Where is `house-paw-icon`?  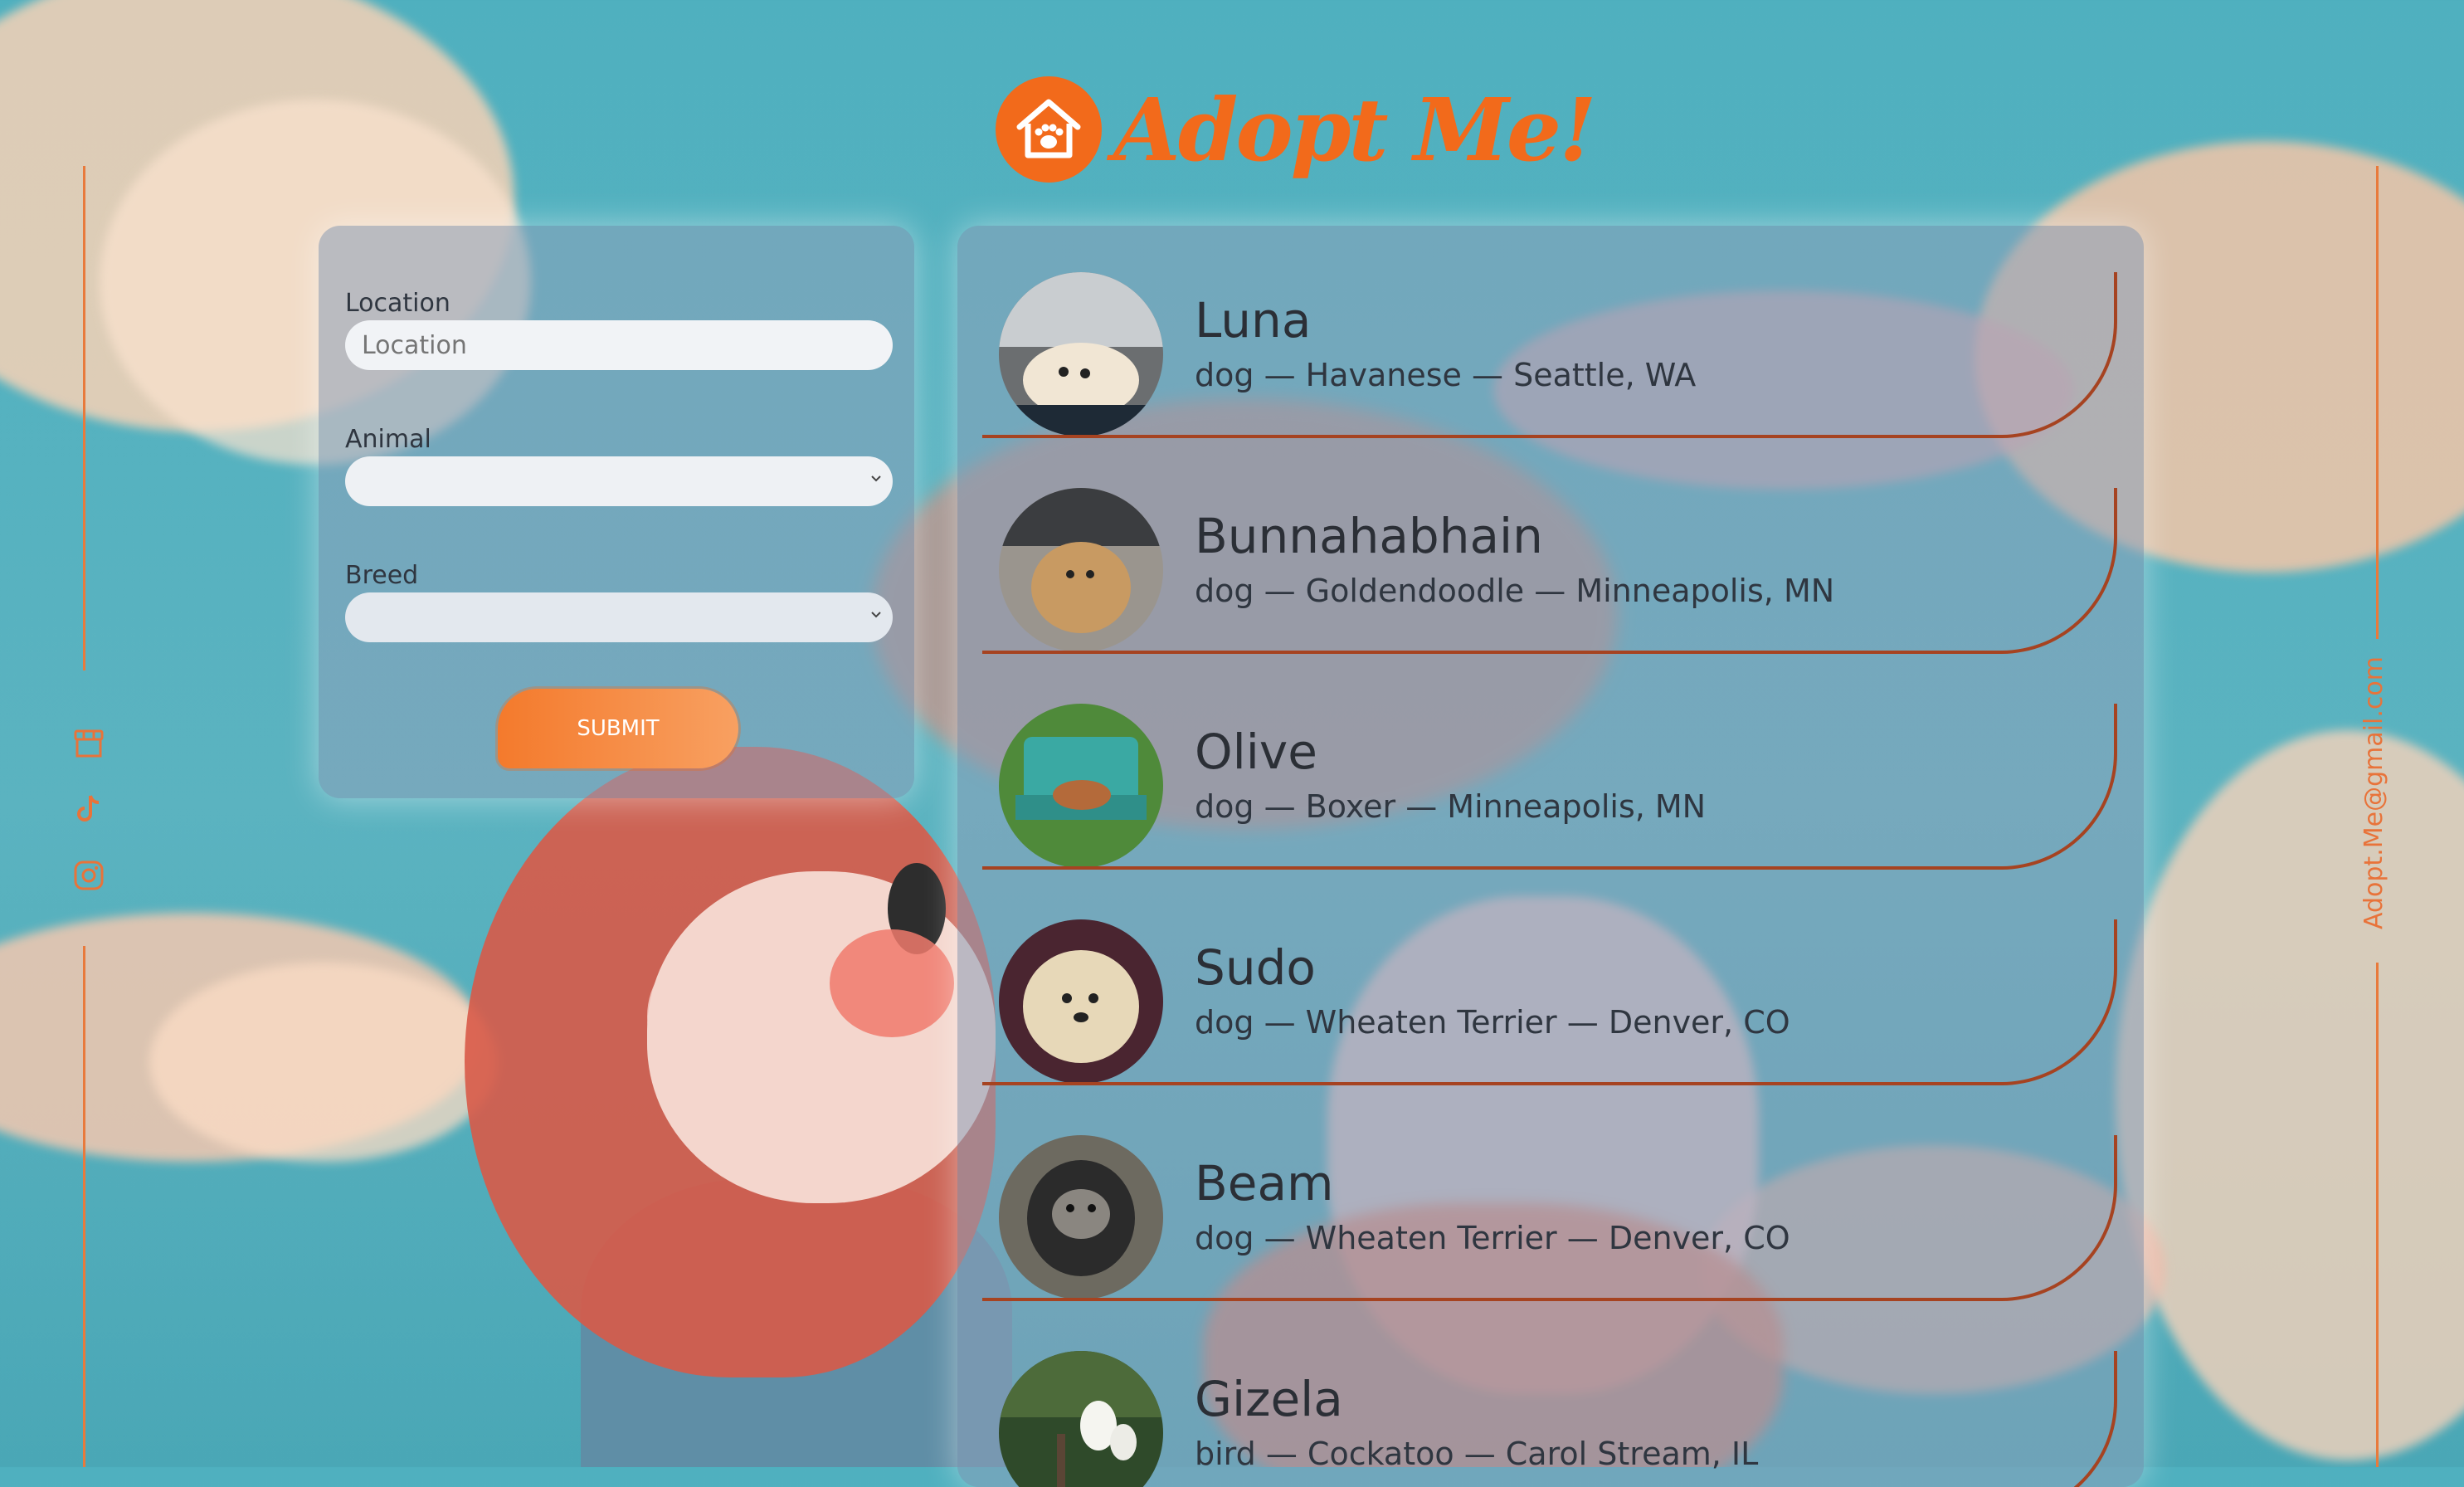 house-paw-icon is located at coordinates (1049, 129).